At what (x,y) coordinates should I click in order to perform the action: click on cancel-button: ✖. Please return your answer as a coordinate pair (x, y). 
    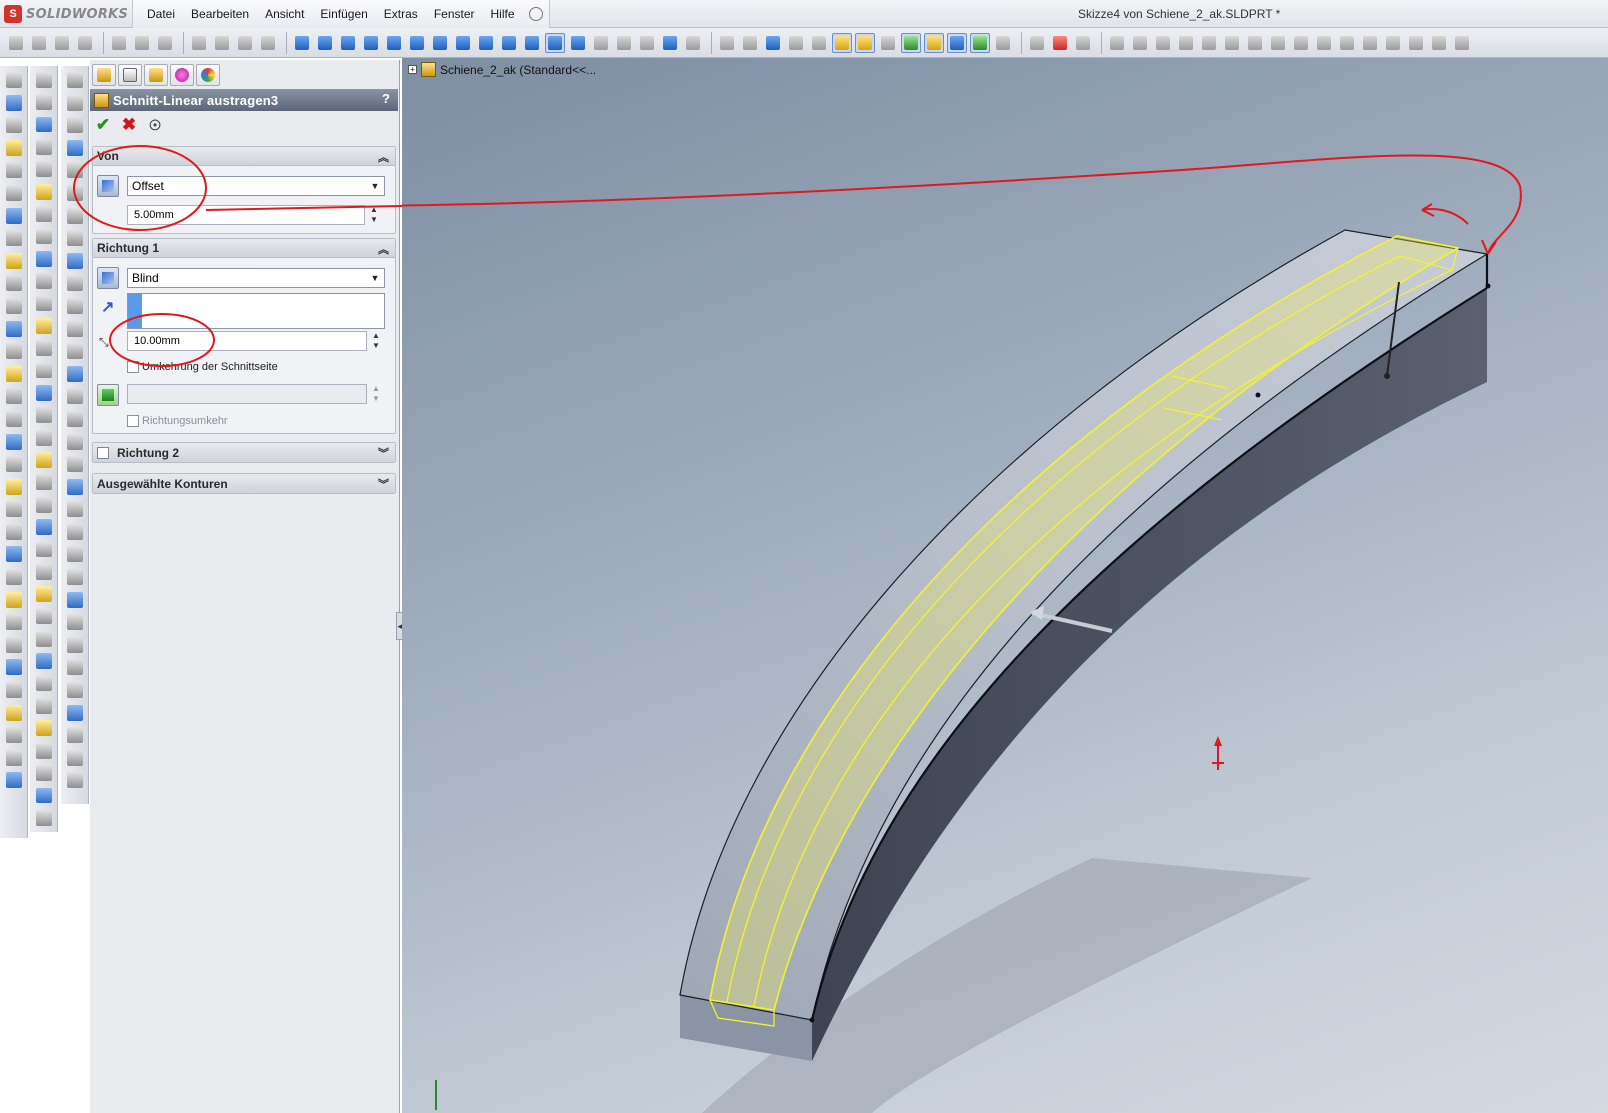
    Looking at the image, I should click on (129, 125).